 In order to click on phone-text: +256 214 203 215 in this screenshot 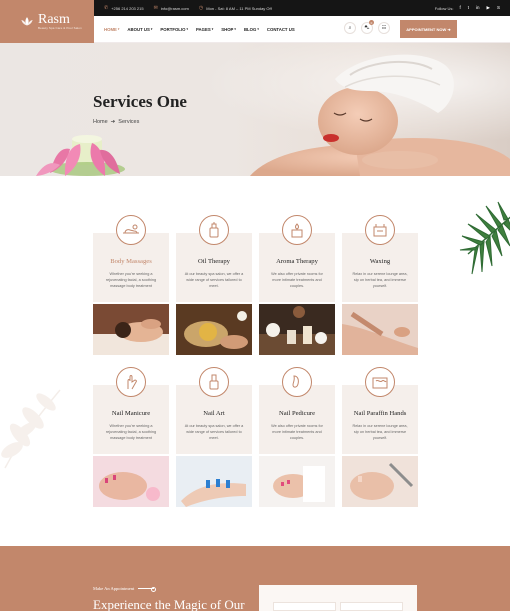, I will do `click(127, 8)`.